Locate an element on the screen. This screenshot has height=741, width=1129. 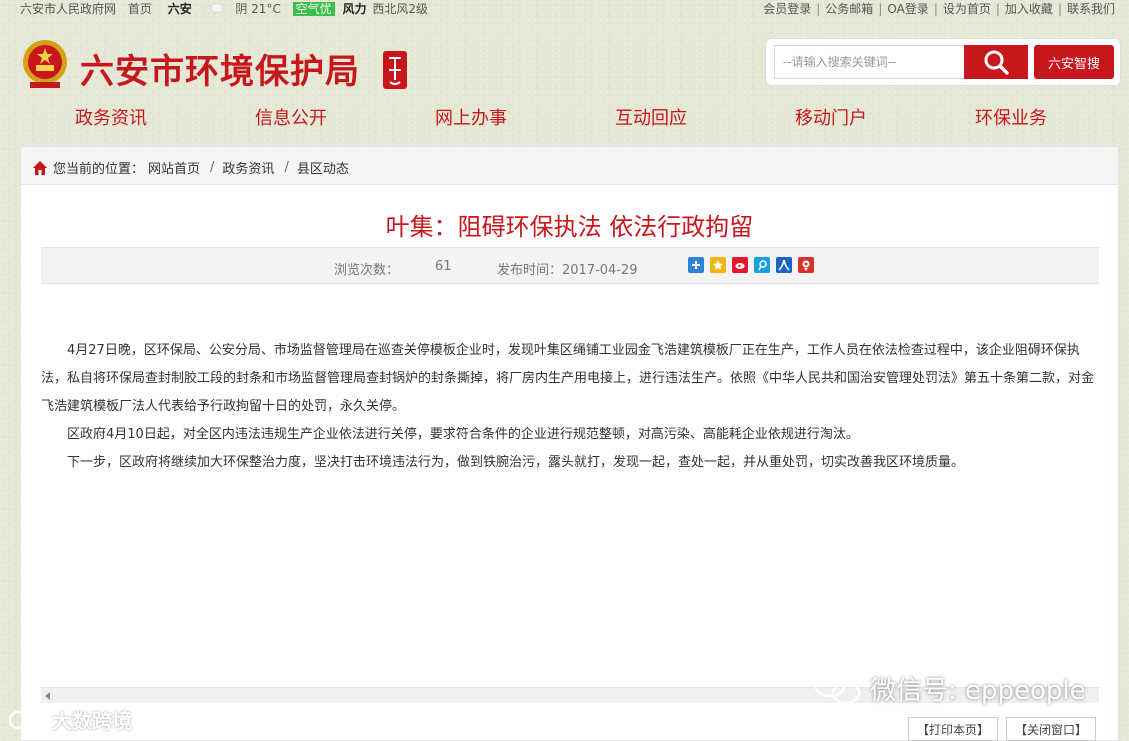
breadcrumb-county-news: 县区动态 is located at coordinates (323, 167).